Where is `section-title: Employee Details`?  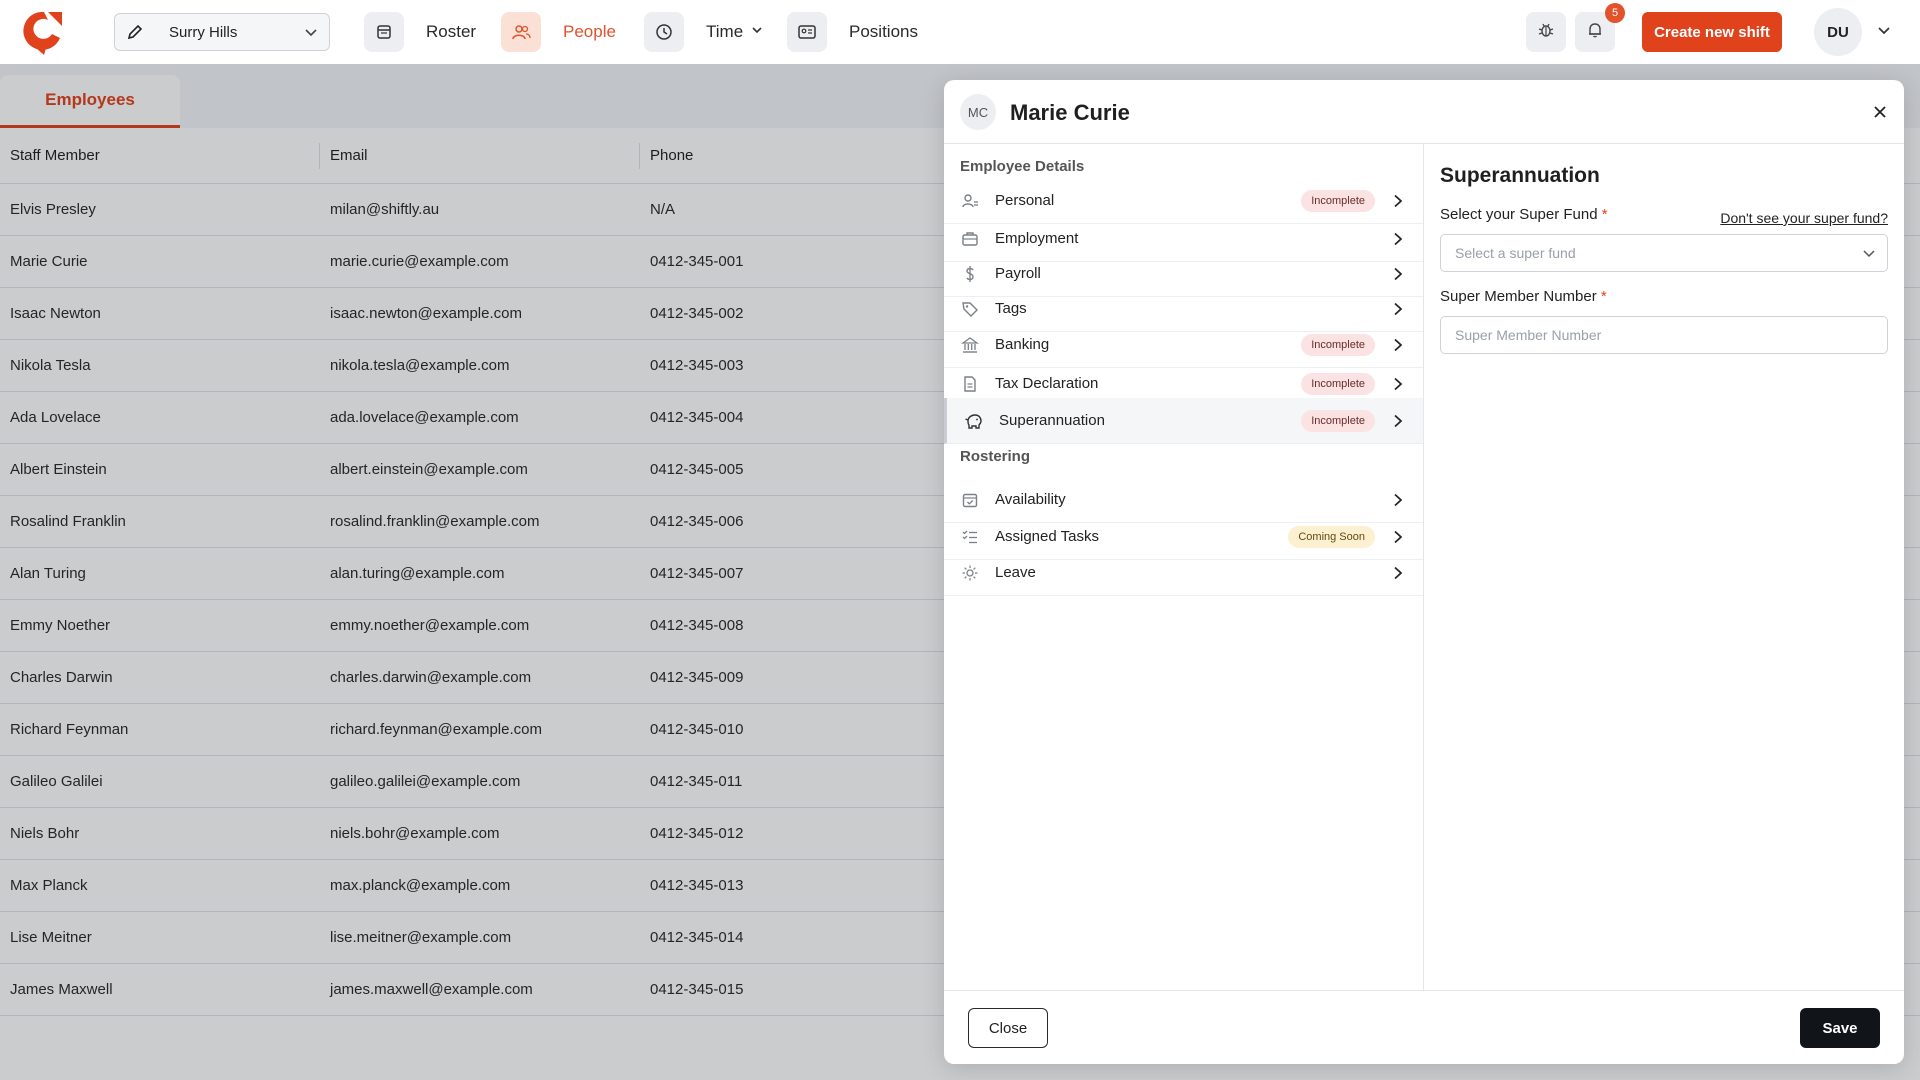 section-title: Employee Details is located at coordinates (1022, 166).